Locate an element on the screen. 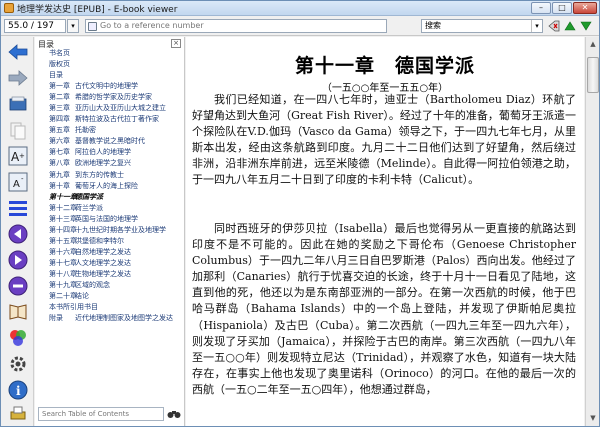  page-spinner: ▾ is located at coordinates (73, 26).